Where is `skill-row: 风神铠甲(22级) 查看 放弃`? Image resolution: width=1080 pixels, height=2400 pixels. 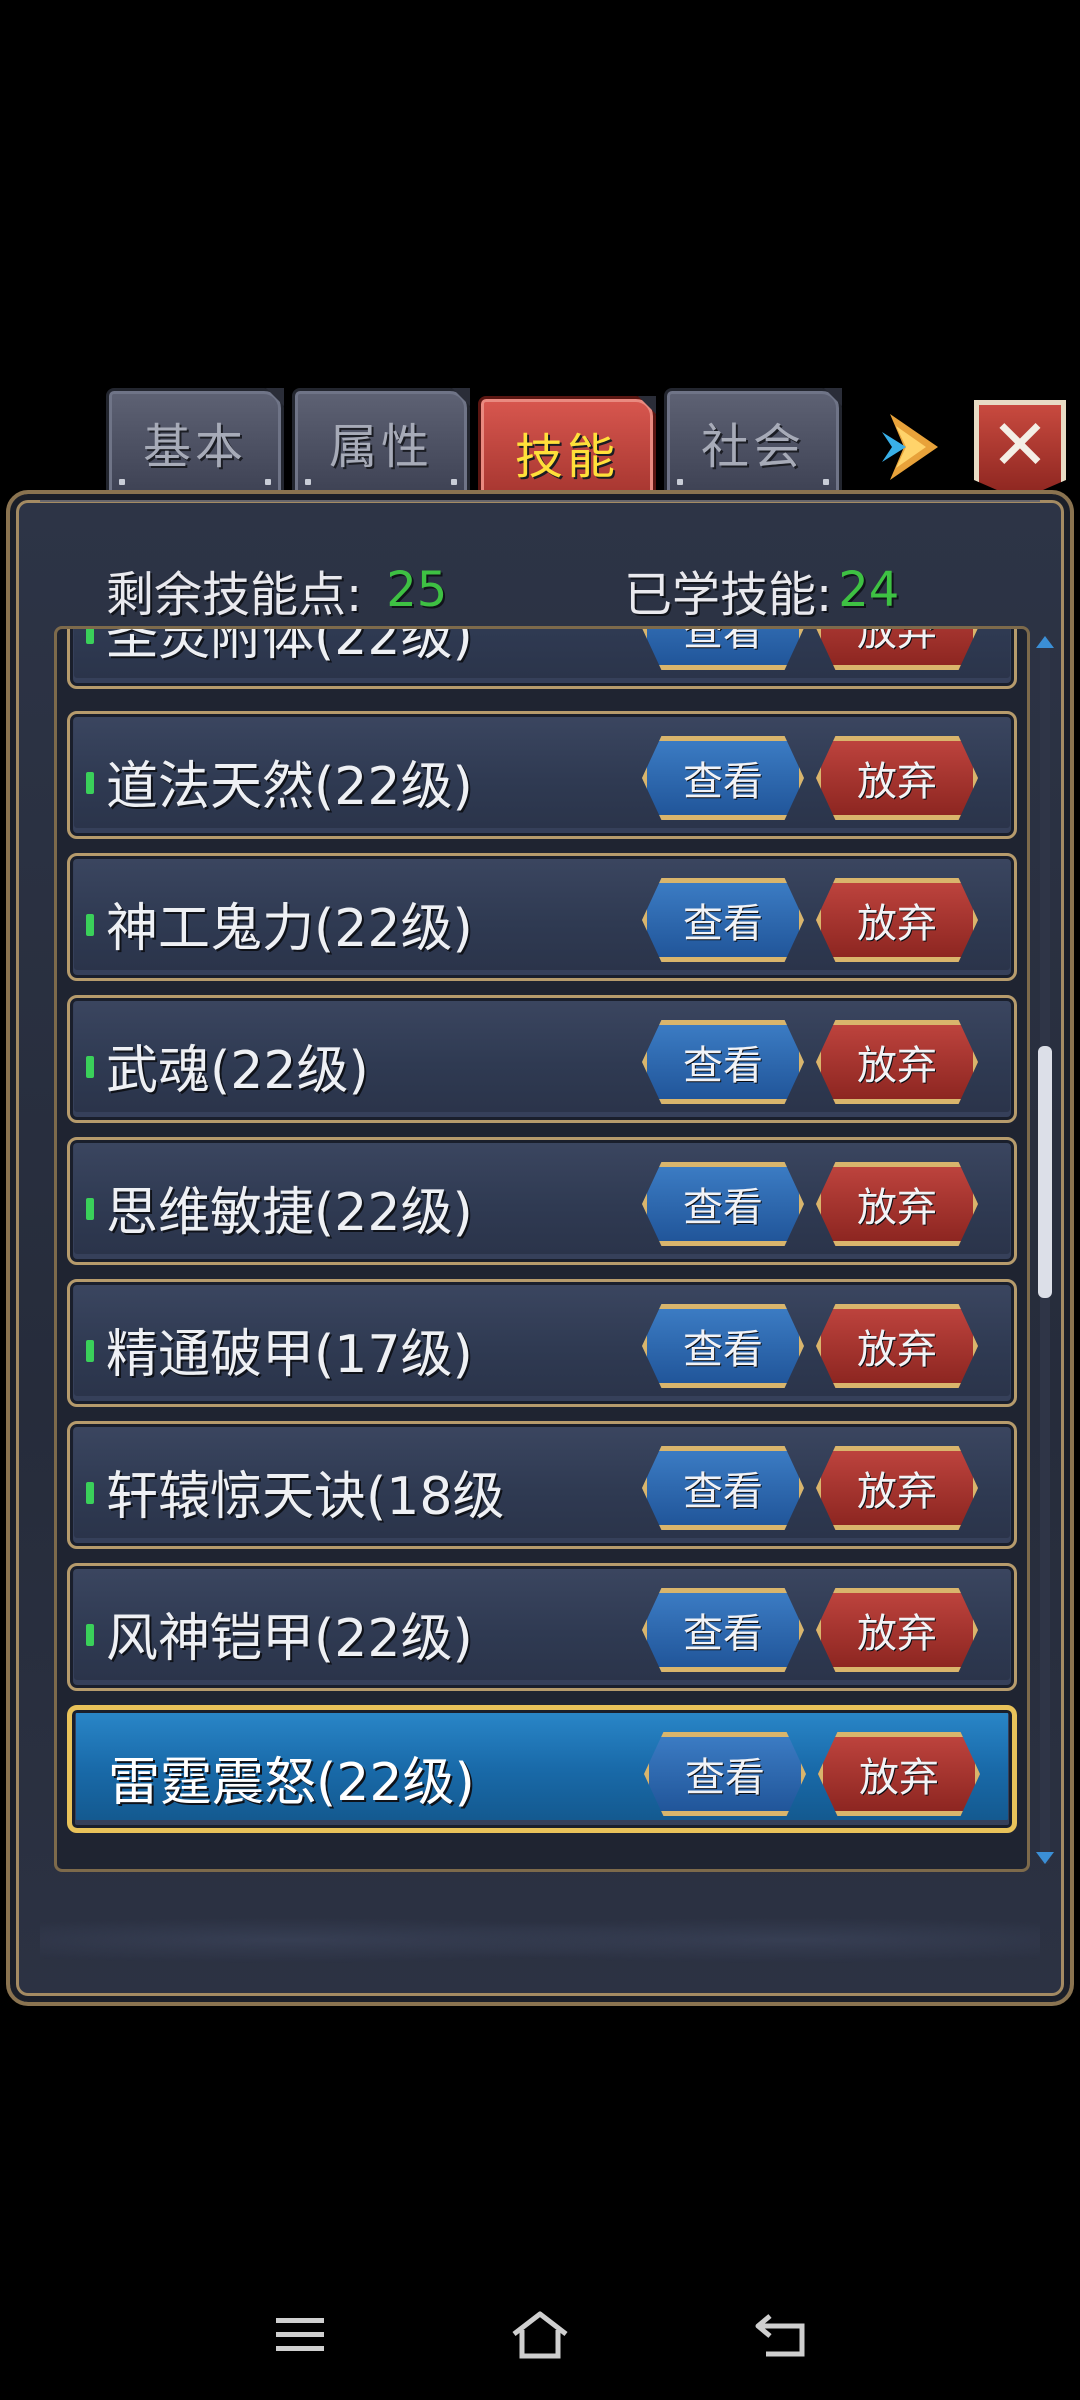
skill-row: 风神铠甲(22级) 查看 放弃 is located at coordinates (542, 1627).